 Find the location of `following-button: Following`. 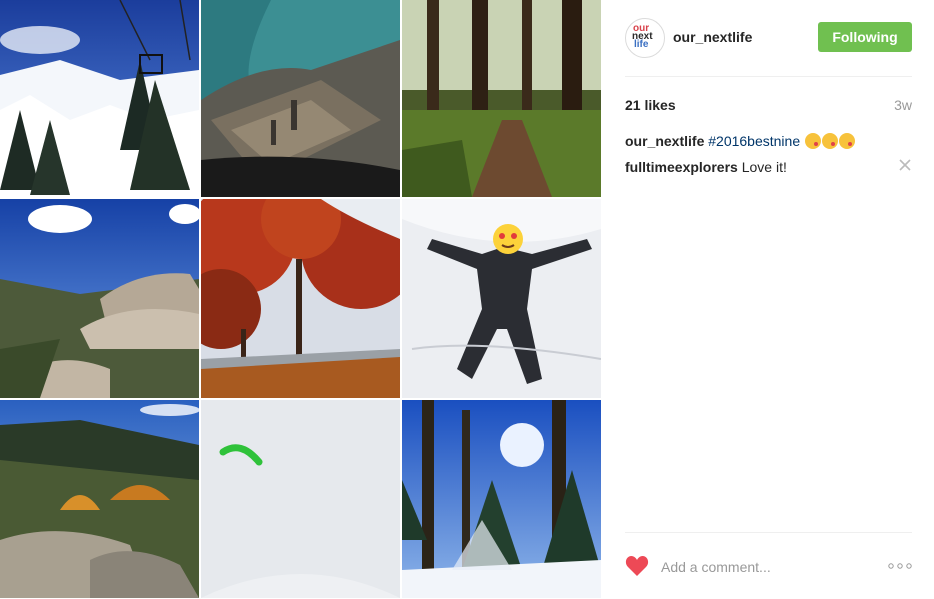

following-button: Following is located at coordinates (865, 37).